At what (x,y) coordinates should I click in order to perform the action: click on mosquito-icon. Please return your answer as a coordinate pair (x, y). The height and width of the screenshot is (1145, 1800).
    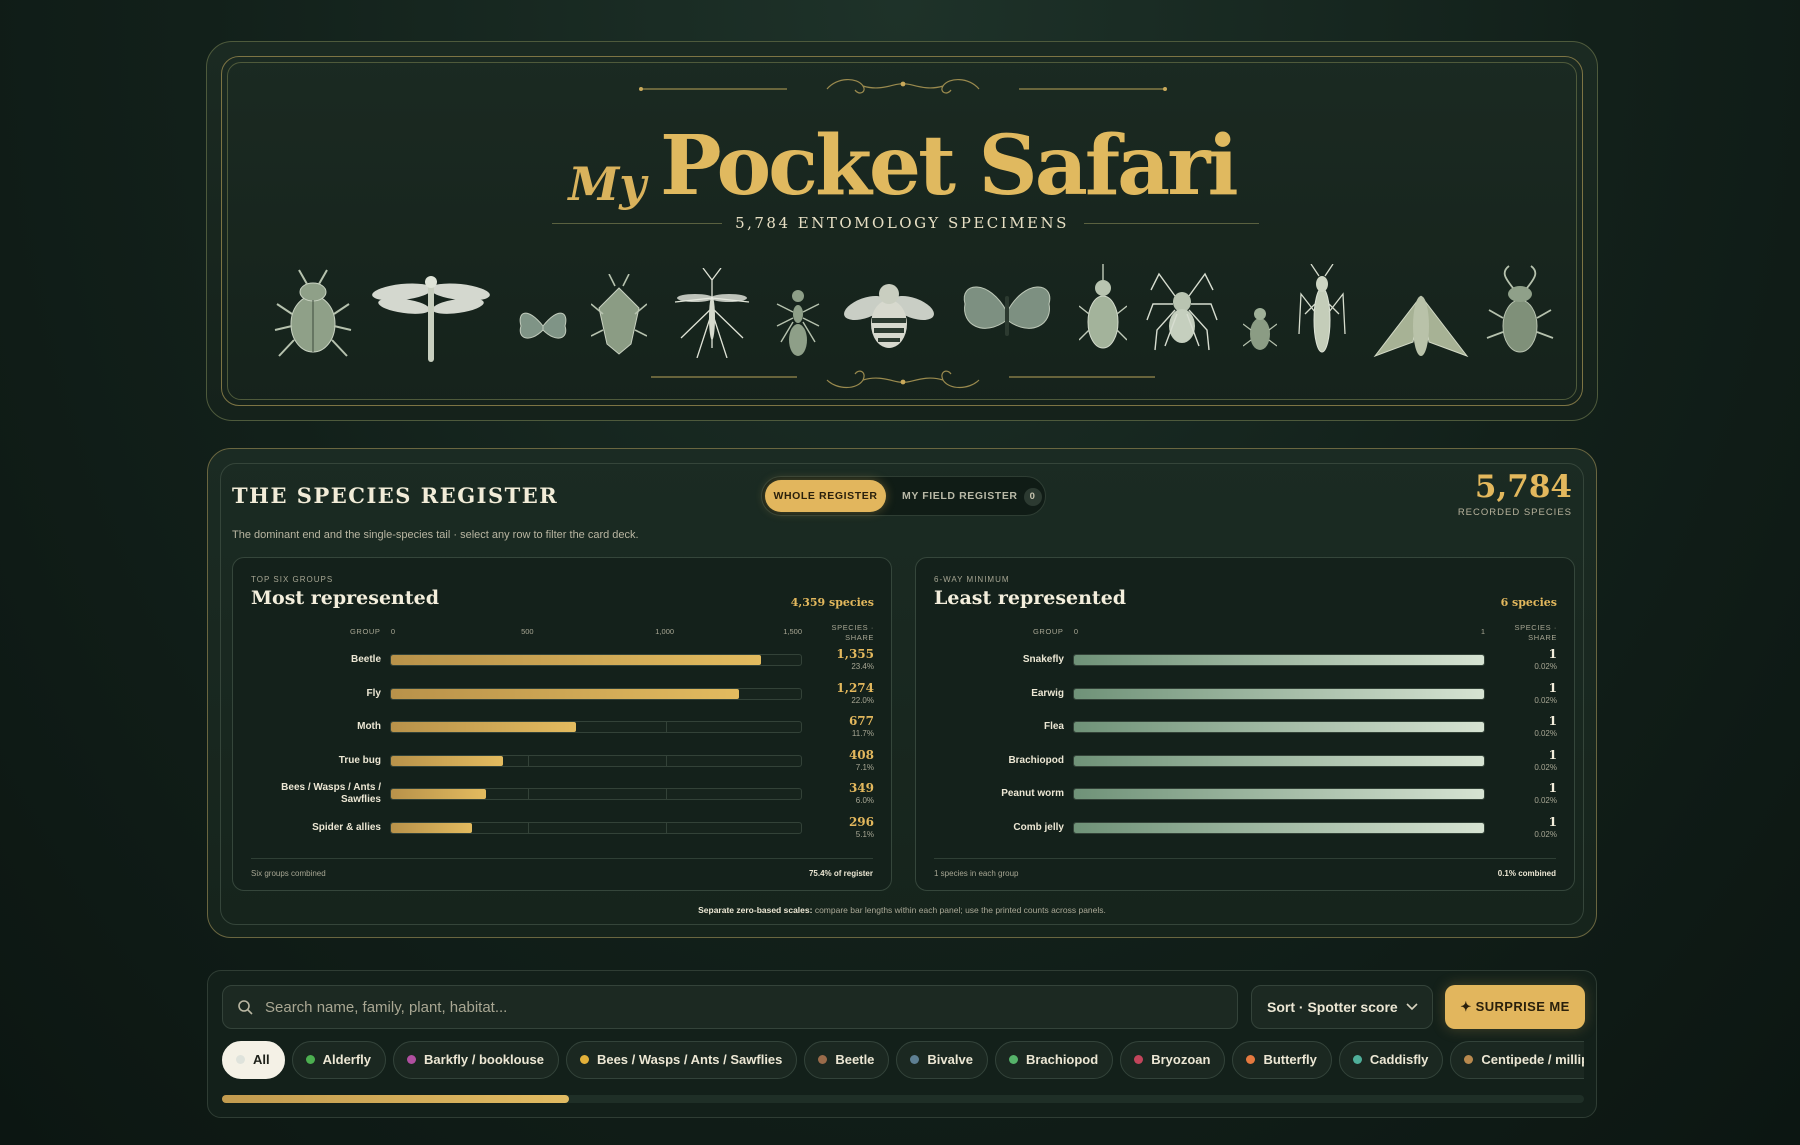
    Looking at the image, I should click on (712, 313).